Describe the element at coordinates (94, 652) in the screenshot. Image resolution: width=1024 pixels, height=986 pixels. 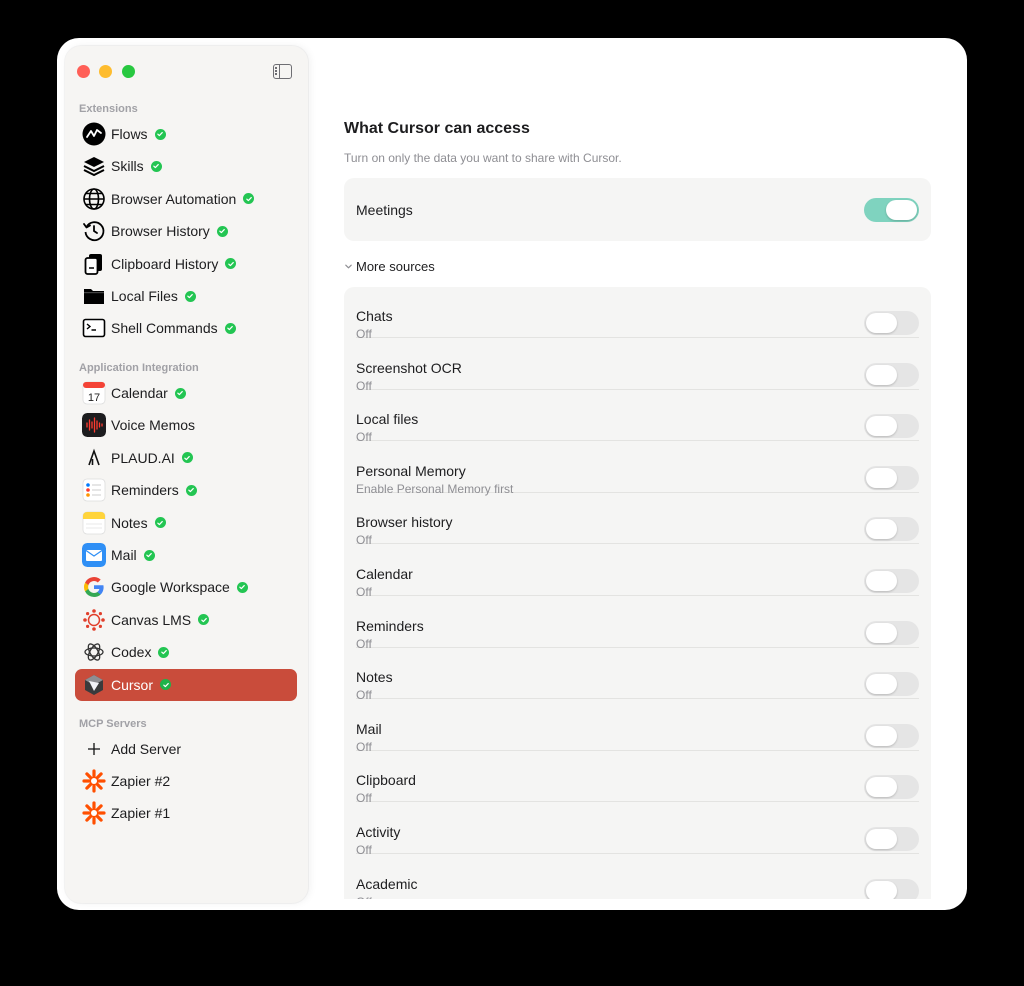
I see `codex-icon` at that location.